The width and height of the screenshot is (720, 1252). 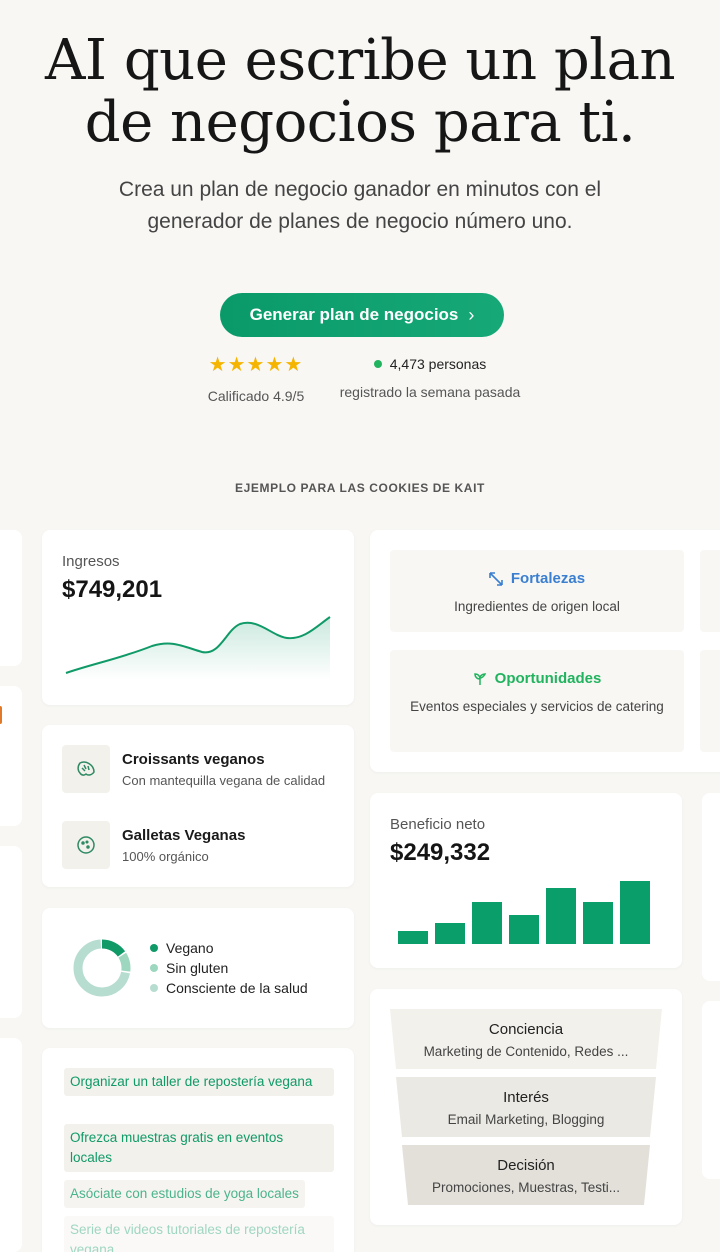 I want to click on expand-arrows-icon, so click(x=496, y=578).